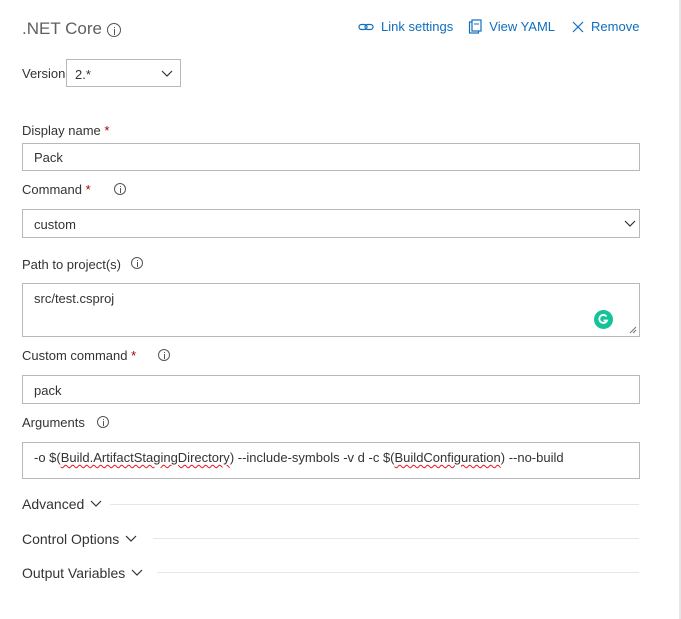 This screenshot has width=681, height=619. Describe the element at coordinates (522, 26) in the screenshot. I see `view-yaml-label: View YAML` at that location.